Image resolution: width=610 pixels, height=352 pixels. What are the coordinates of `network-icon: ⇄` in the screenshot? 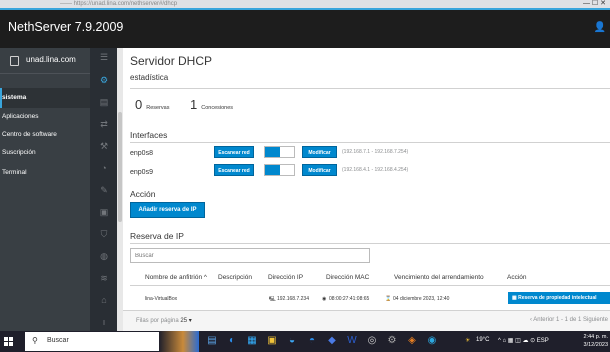 It's located at (104, 124).